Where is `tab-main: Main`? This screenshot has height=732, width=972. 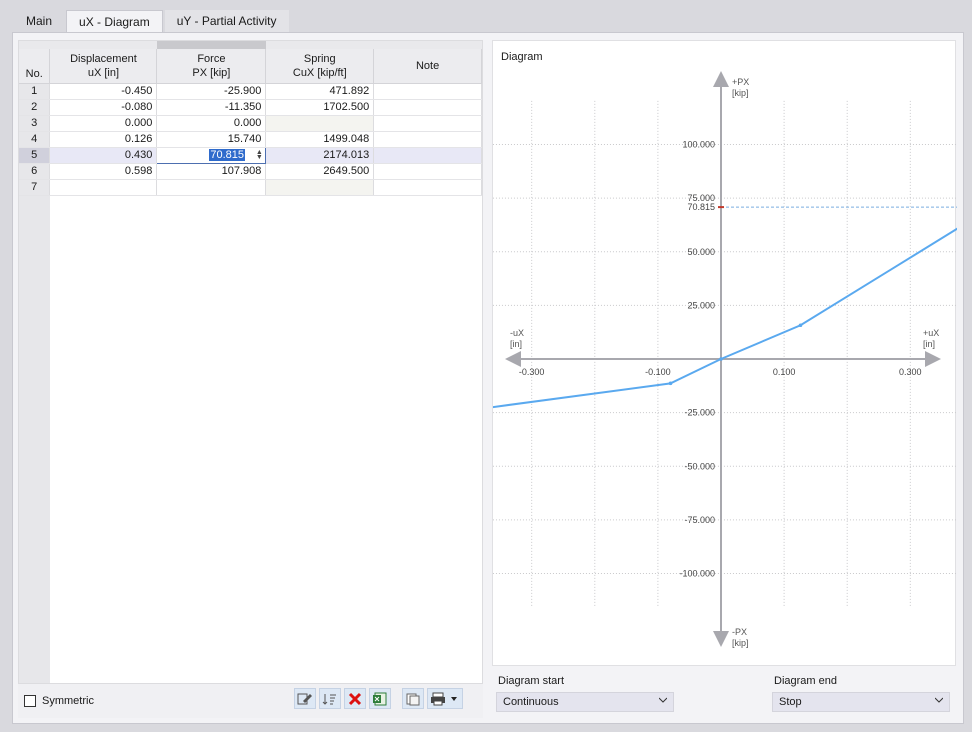
tab-main: Main is located at coordinates (39, 21).